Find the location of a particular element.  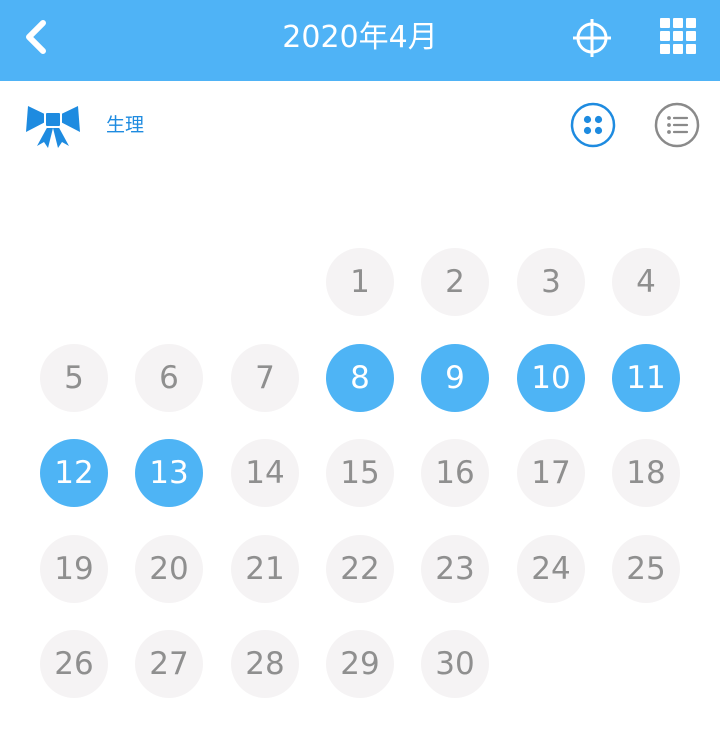

day-cell-2: 2 is located at coordinates (455, 282).